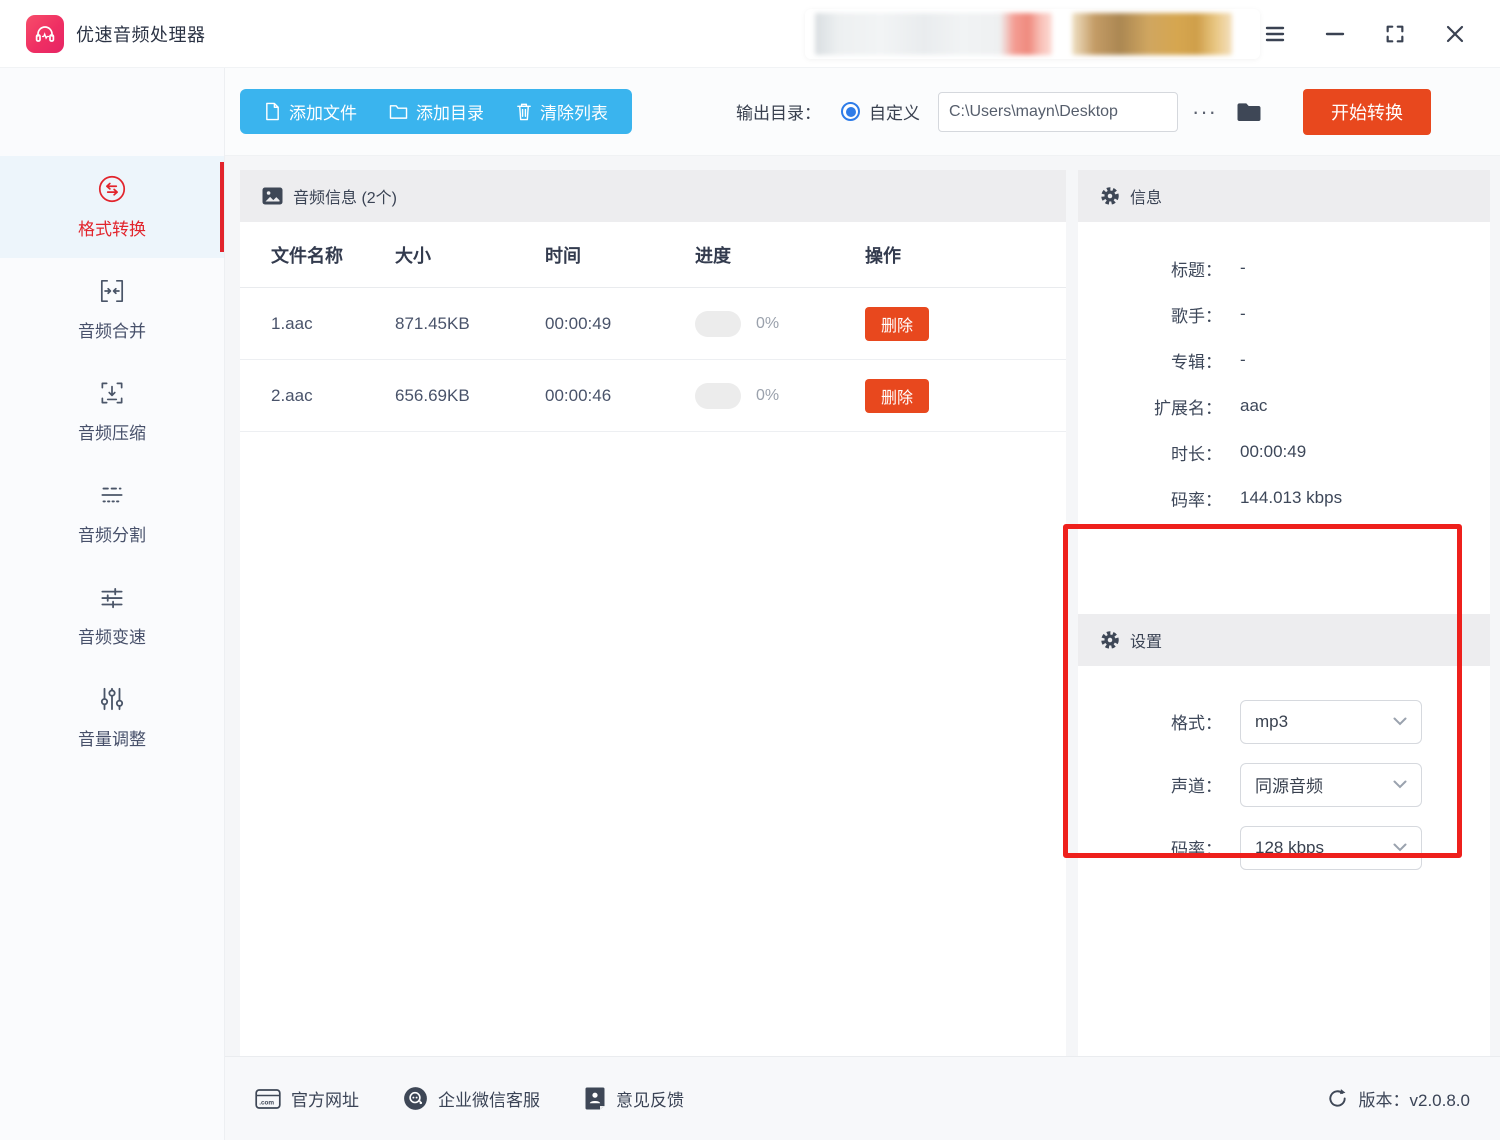 The width and height of the screenshot is (1500, 1140). I want to click on official-website-link: .com 官方网址, so click(307, 1098).